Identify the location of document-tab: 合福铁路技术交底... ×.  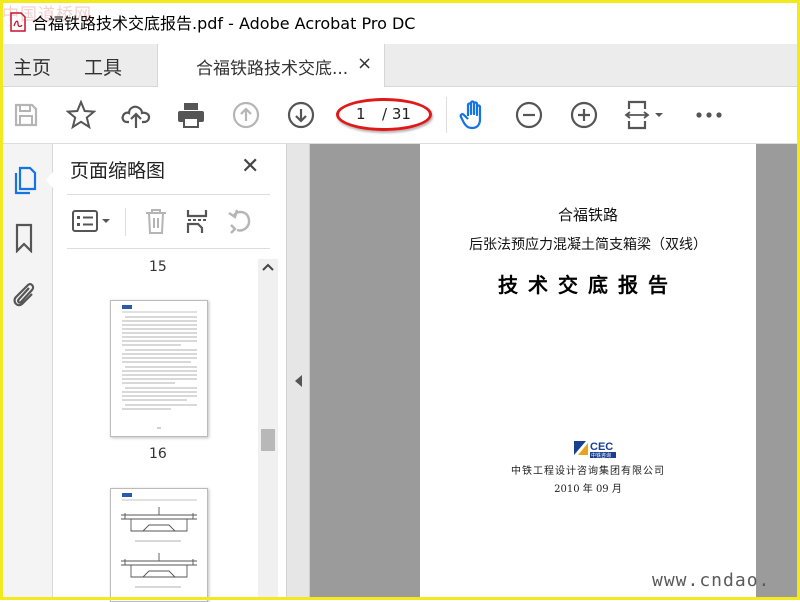
(271, 65).